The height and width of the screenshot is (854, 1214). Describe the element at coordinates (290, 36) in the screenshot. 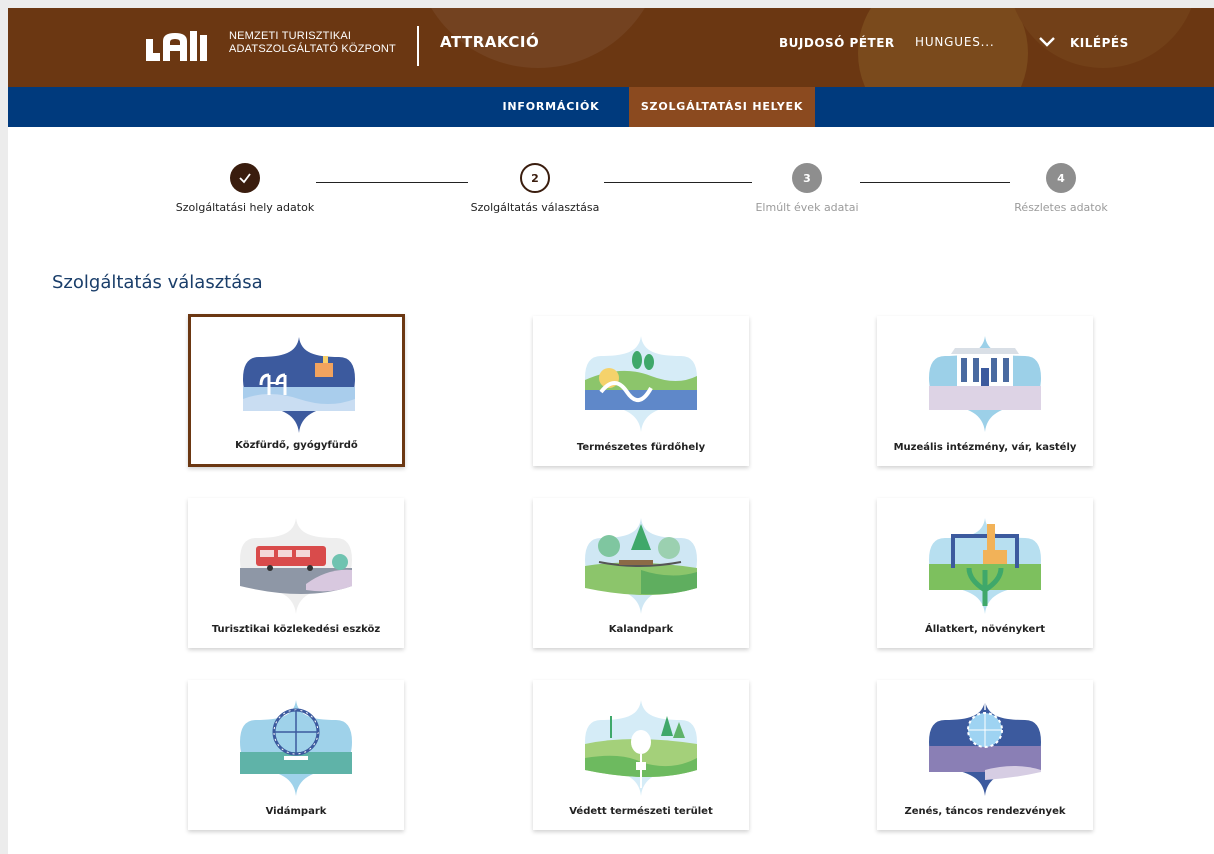

I see `org-name-line1: NEMZETI TURISZTIKAI` at that location.